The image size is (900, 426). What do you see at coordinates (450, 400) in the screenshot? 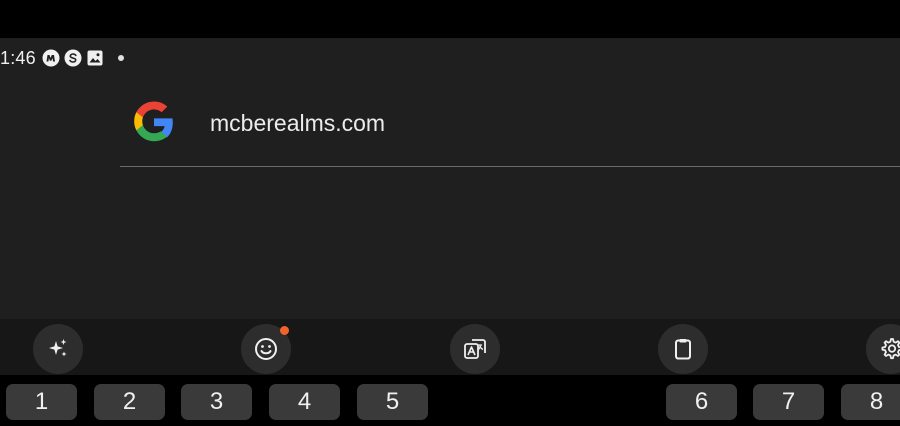
I see `keyboard-number-row: 1 2 3 4 5 6 7 8` at bounding box center [450, 400].